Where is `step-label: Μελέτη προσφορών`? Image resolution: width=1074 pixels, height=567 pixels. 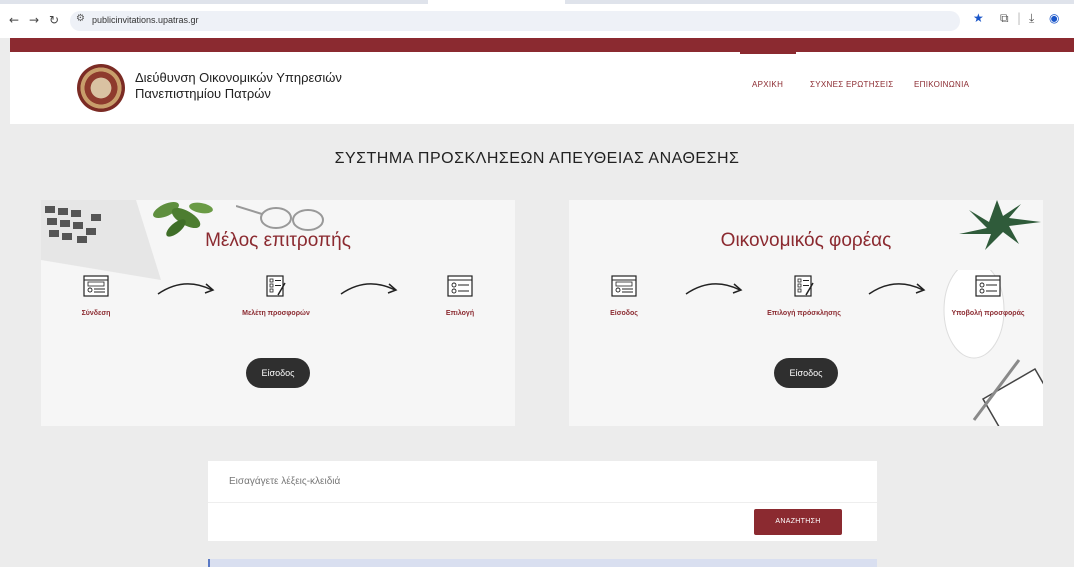
step-label: Μελέτη προσφορών is located at coordinates (276, 313).